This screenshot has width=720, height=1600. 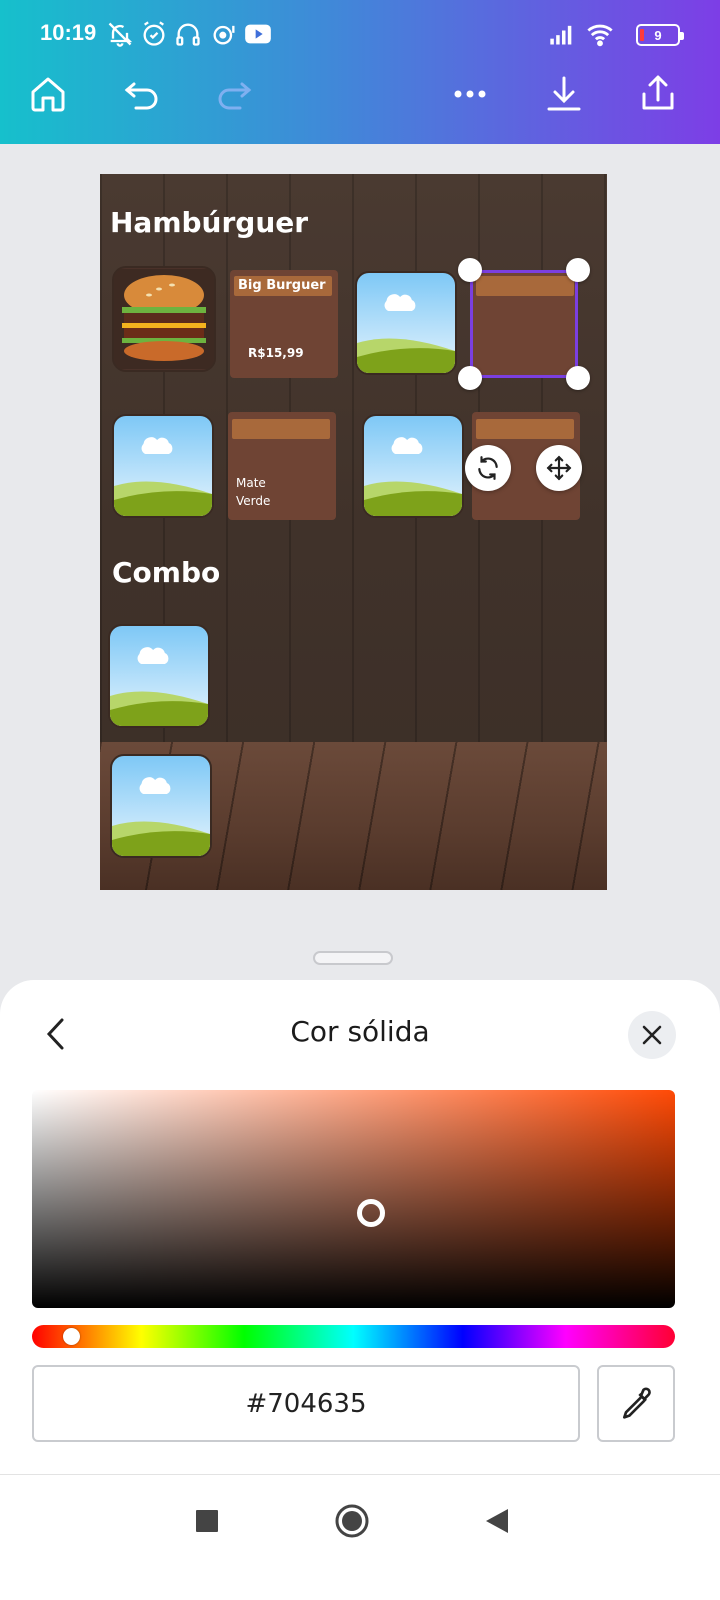 I want to click on section-title-combo: Combo, so click(x=166, y=572).